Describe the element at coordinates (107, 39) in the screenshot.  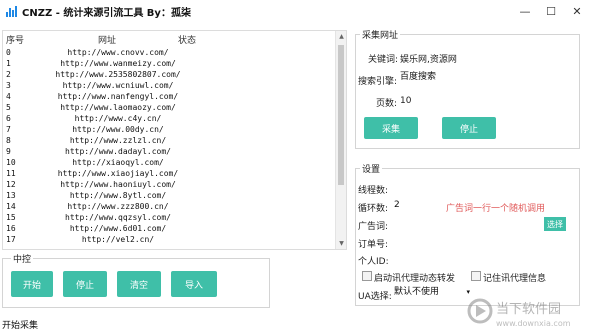
I see `column-header-url: 网址` at that location.